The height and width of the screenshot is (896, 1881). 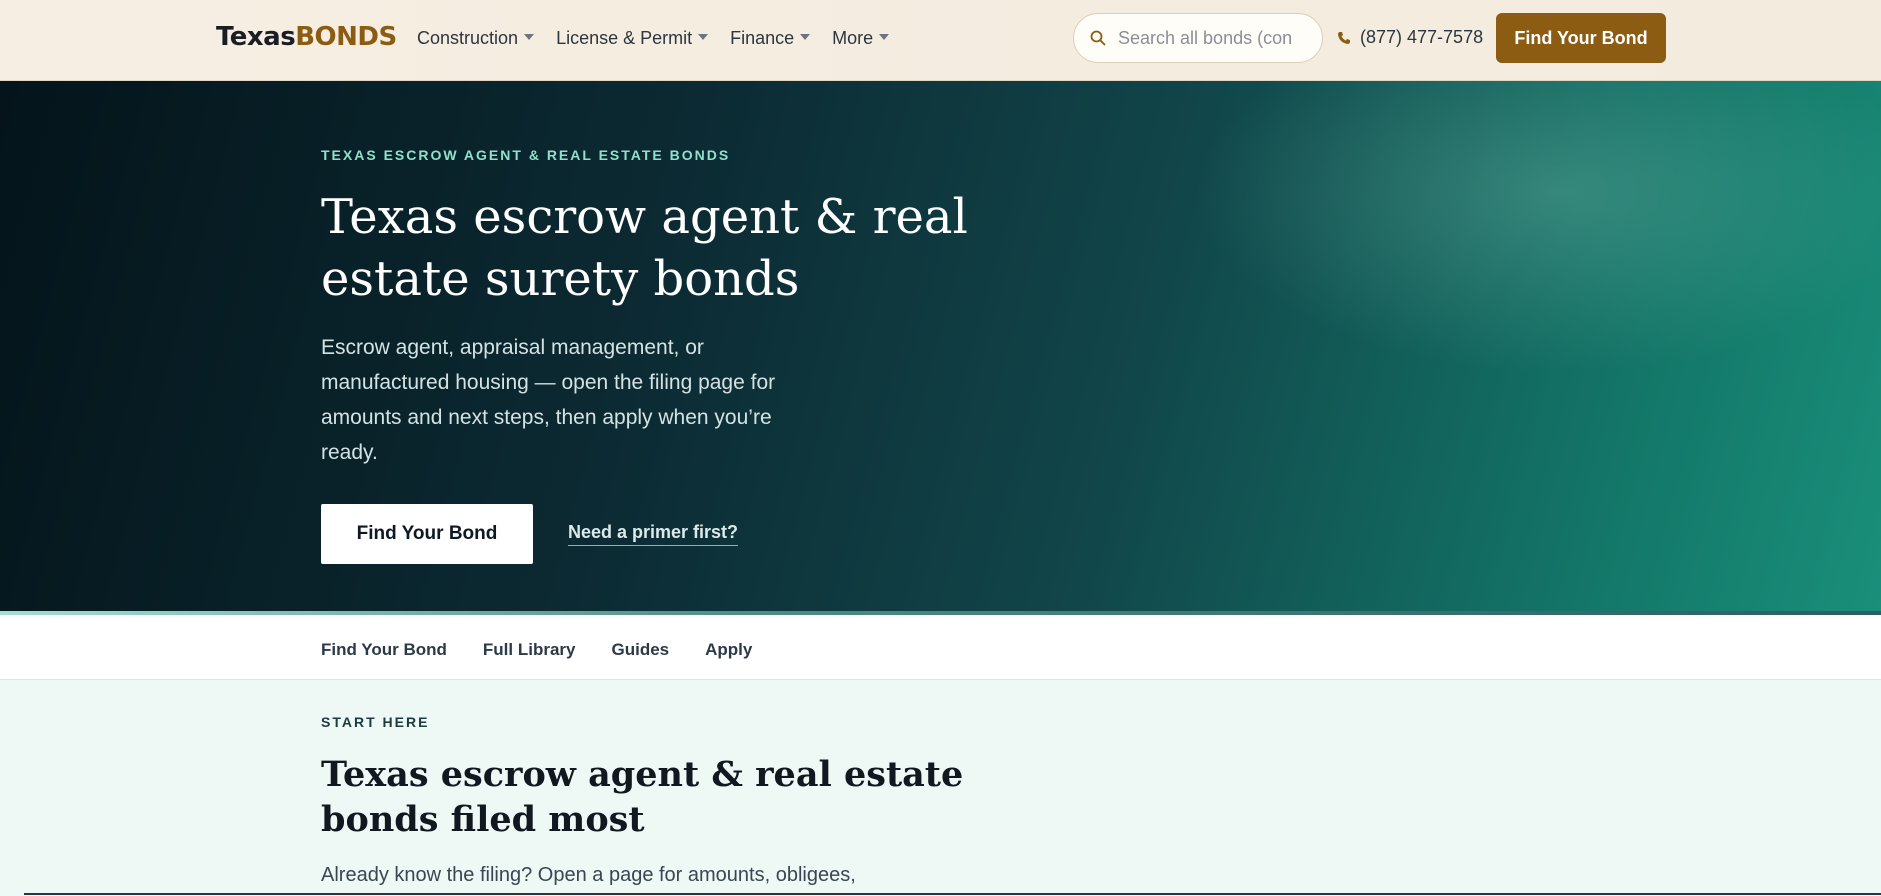 I want to click on nav-item-label: More, so click(x=853, y=38).